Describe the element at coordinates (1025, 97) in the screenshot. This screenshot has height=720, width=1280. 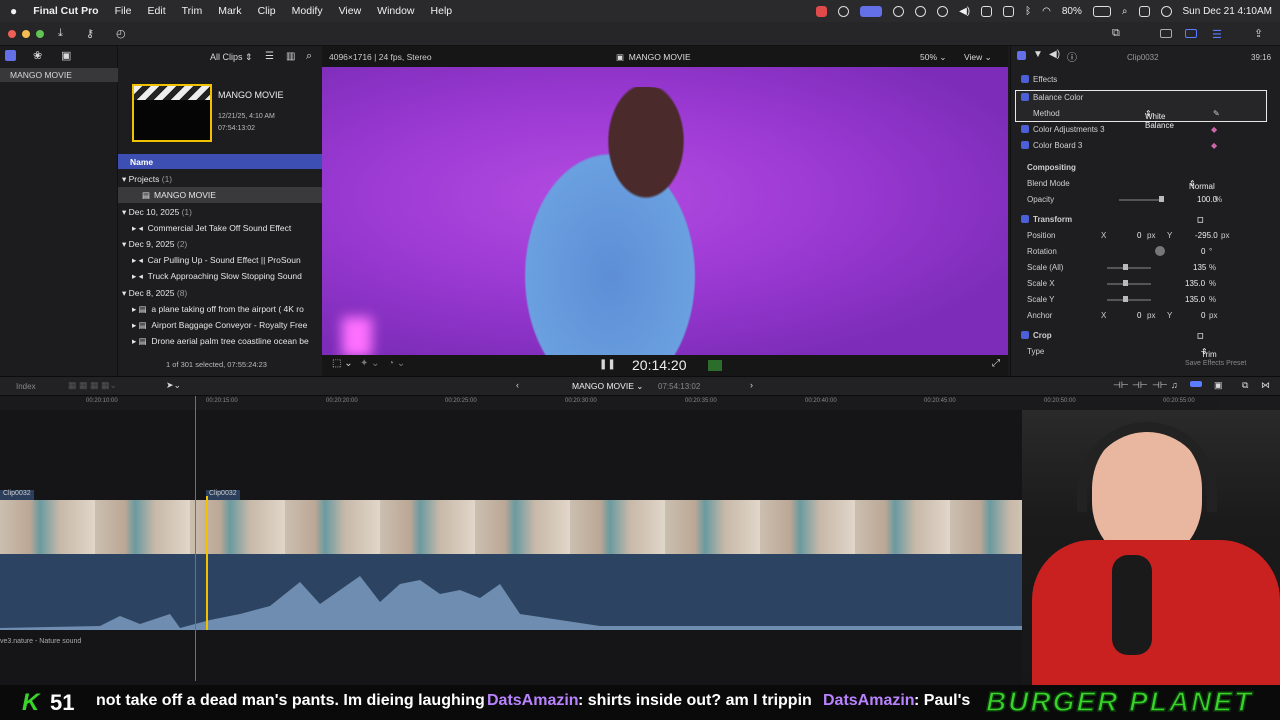
I see `balance-color-checkbox` at that location.